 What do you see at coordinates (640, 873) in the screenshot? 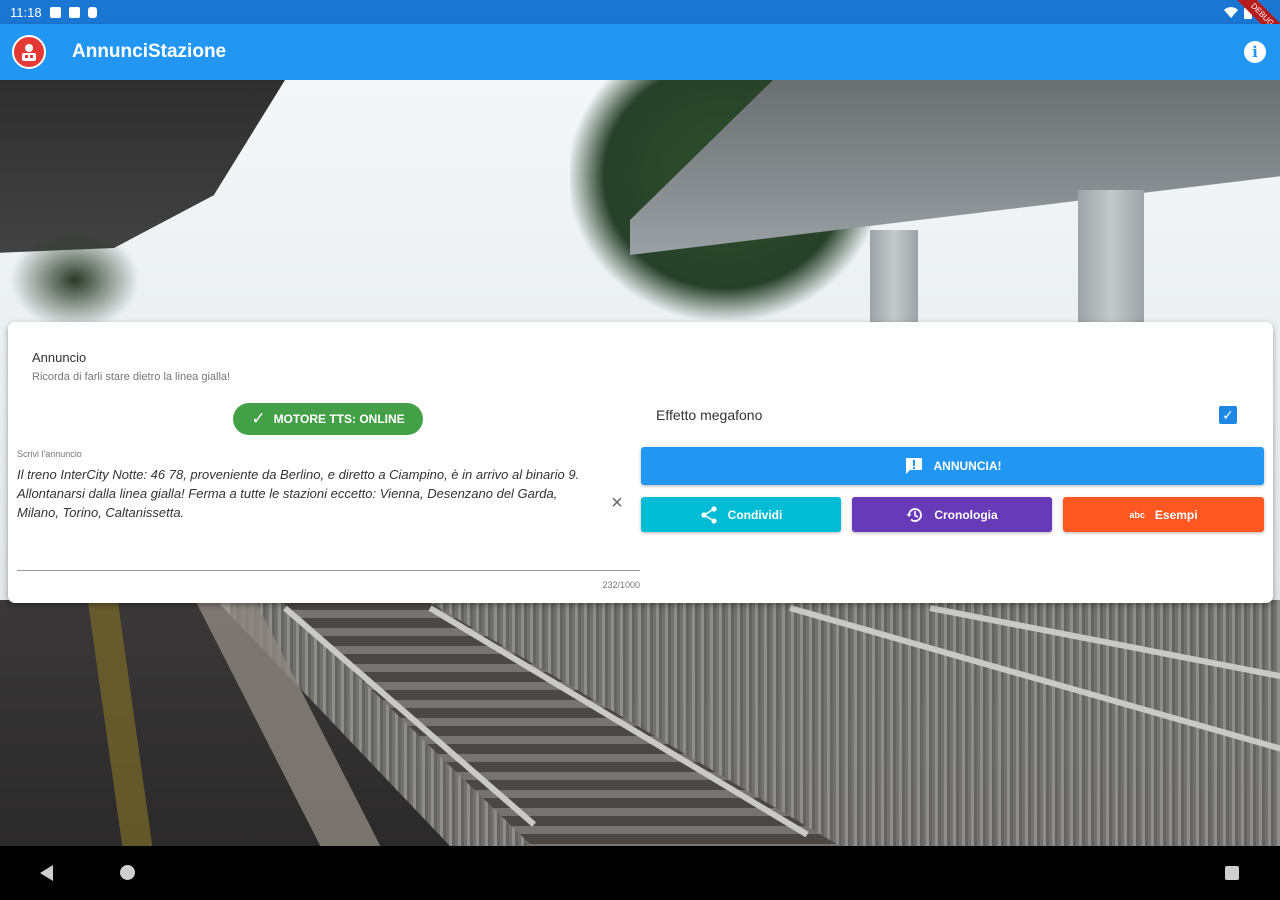
I see `navigation-bar` at bounding box center [640, 873].